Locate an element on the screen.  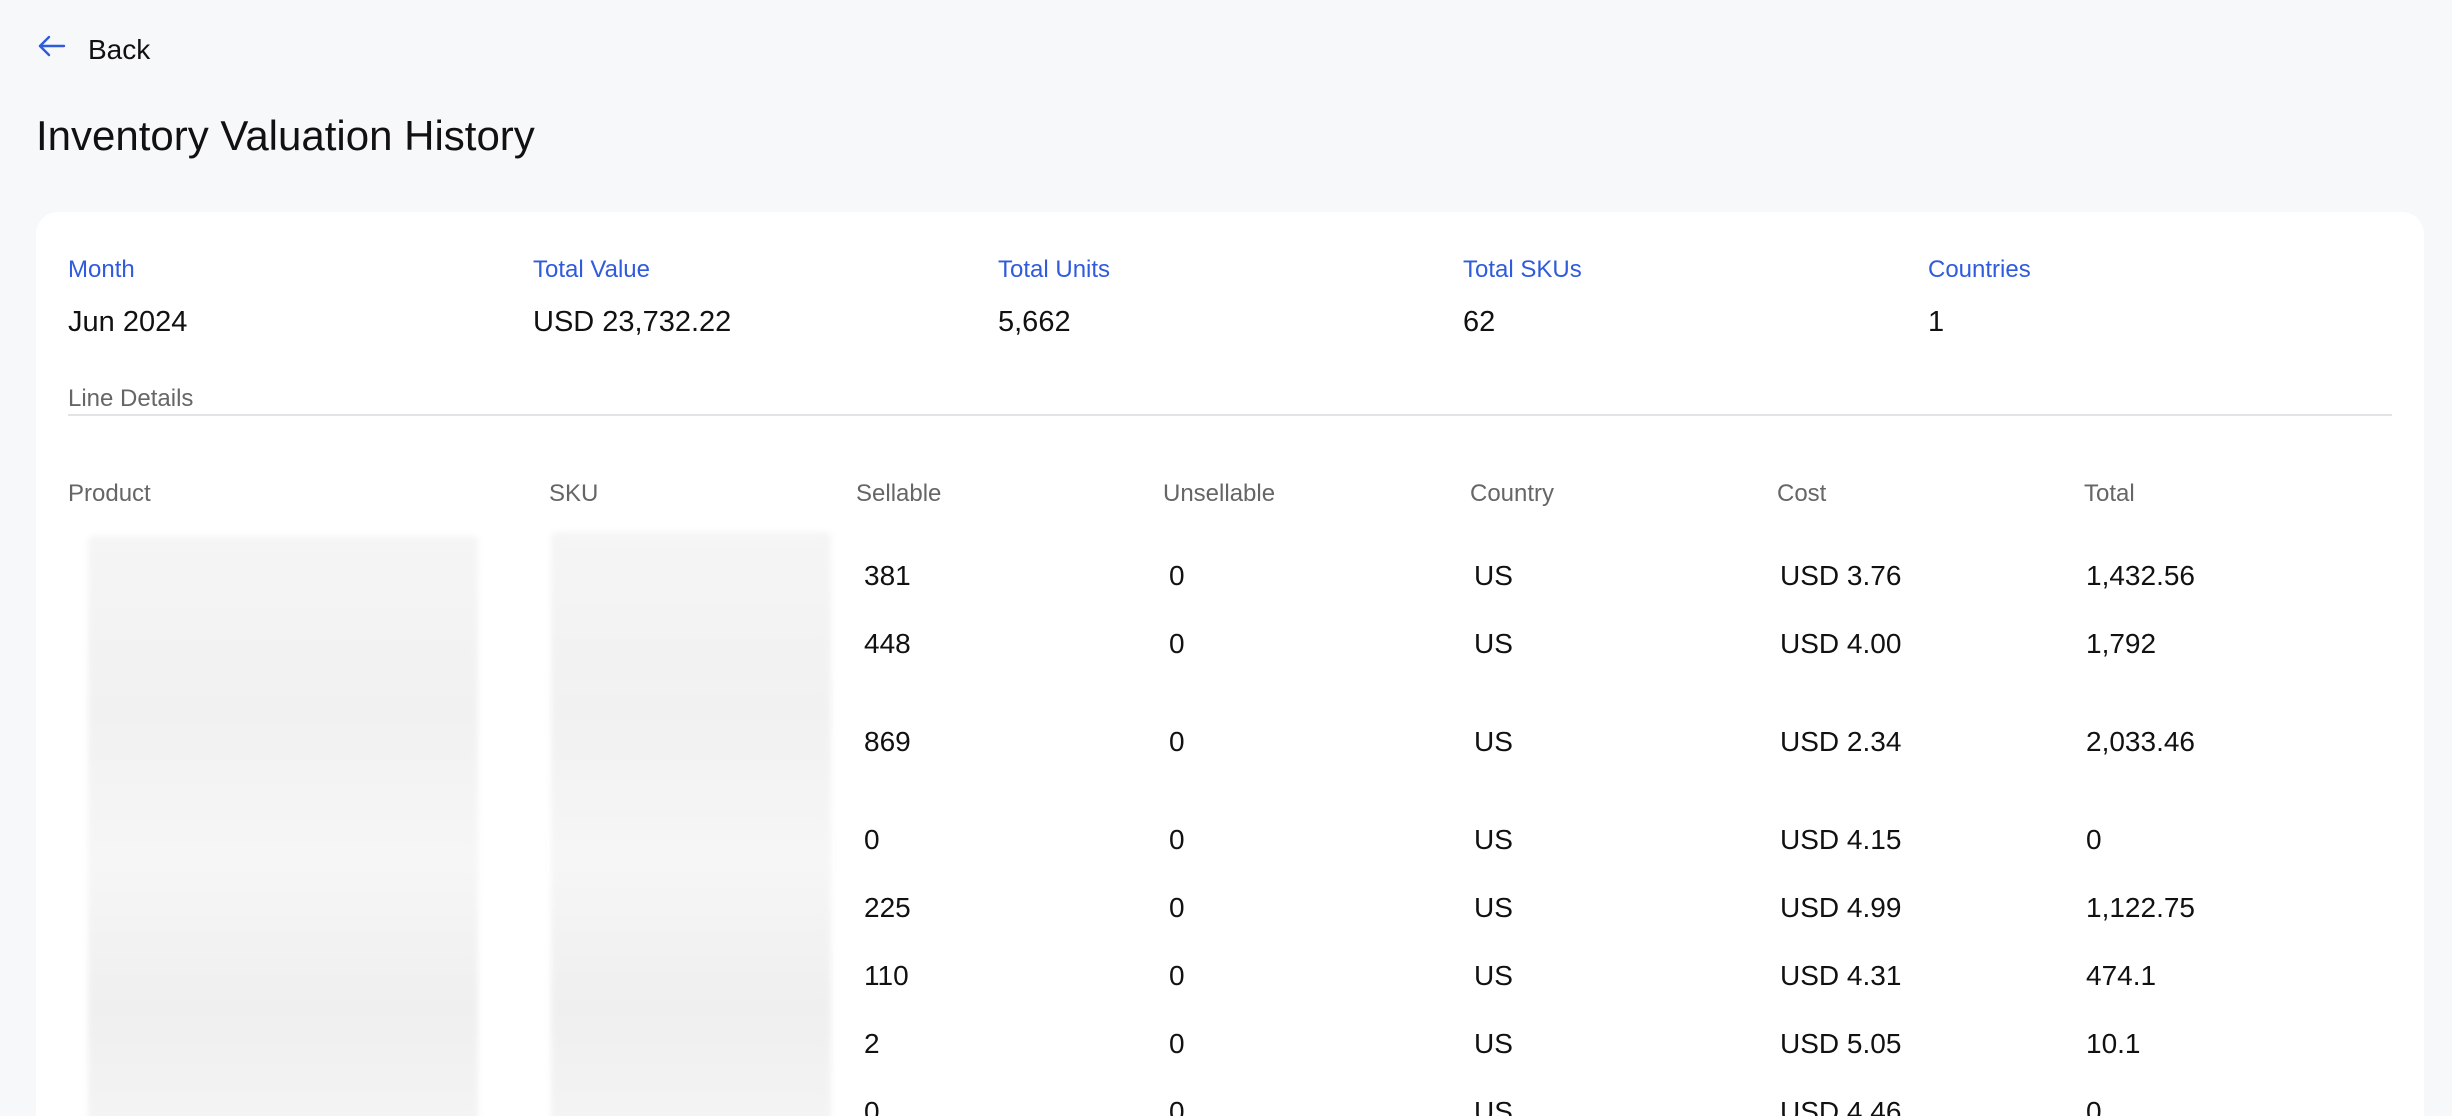
cost-cell: USD 2.34 is located at coordinates (1841, 741).